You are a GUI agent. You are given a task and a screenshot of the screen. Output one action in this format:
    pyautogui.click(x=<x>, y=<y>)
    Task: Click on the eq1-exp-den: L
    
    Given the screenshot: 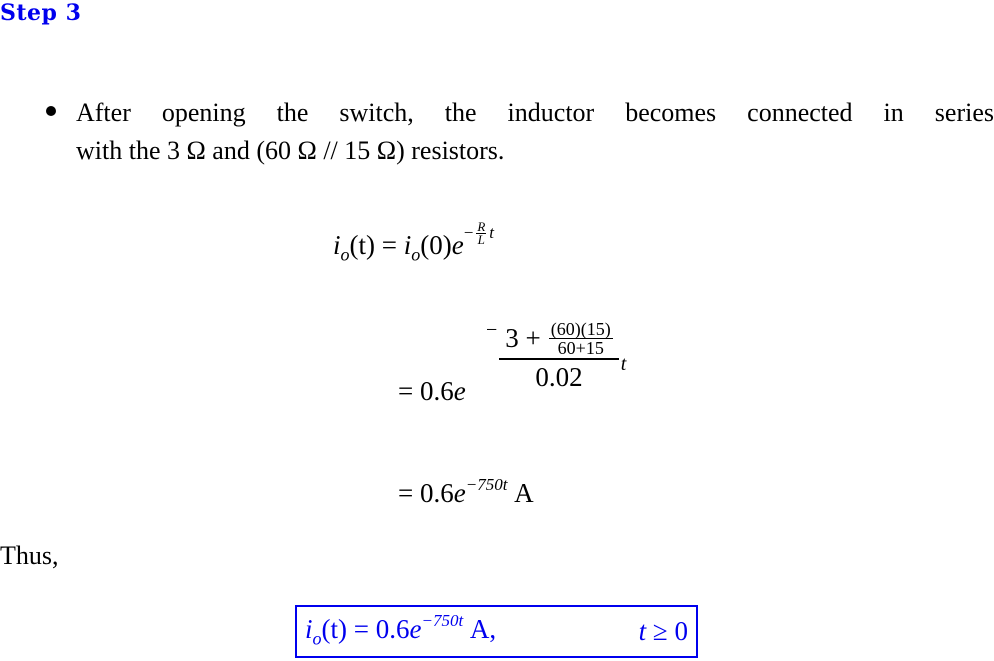 What is the action you would take?
    pyautogui.click(x=481, y=239)
    